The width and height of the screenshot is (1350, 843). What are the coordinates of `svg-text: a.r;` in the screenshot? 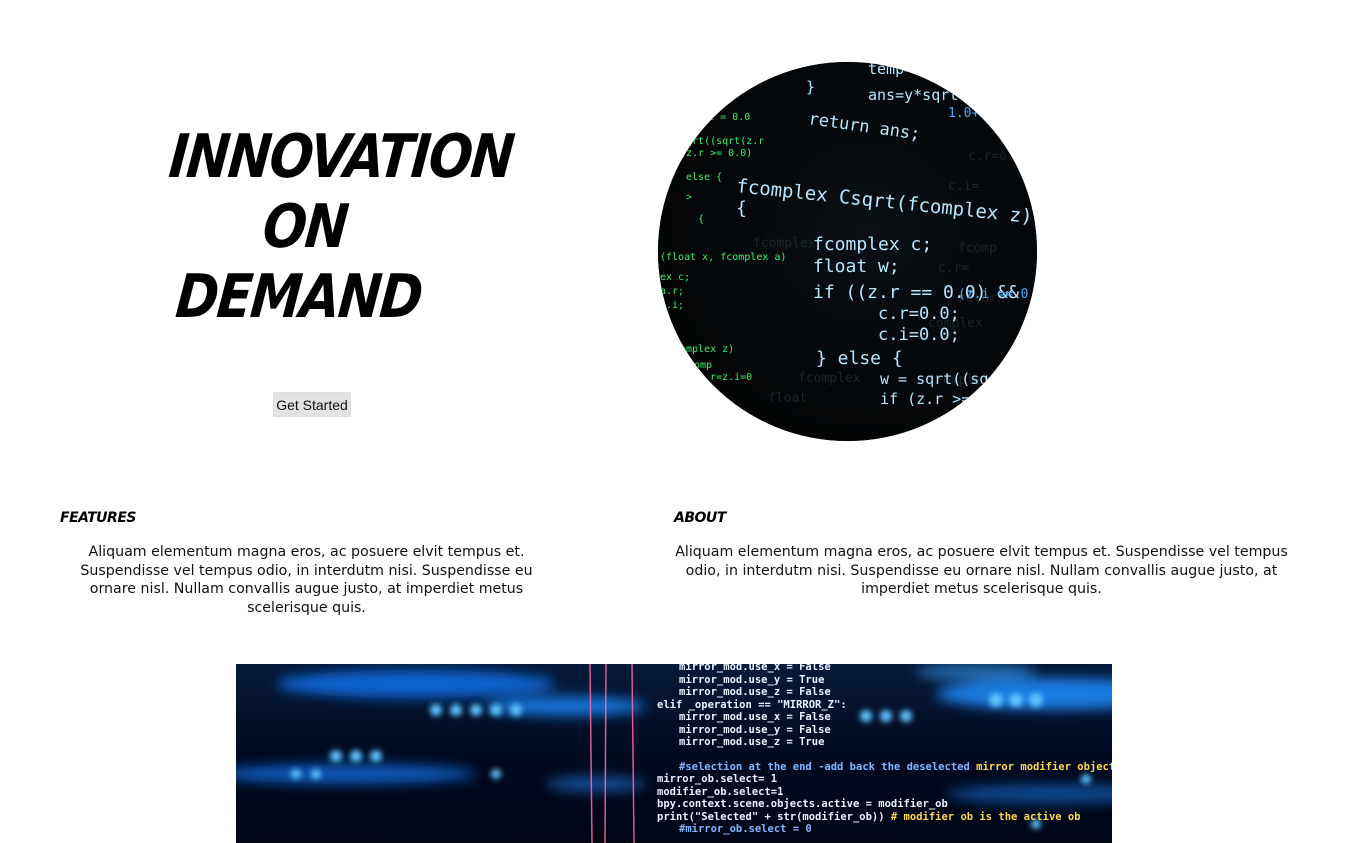 It's located at (672, 291).